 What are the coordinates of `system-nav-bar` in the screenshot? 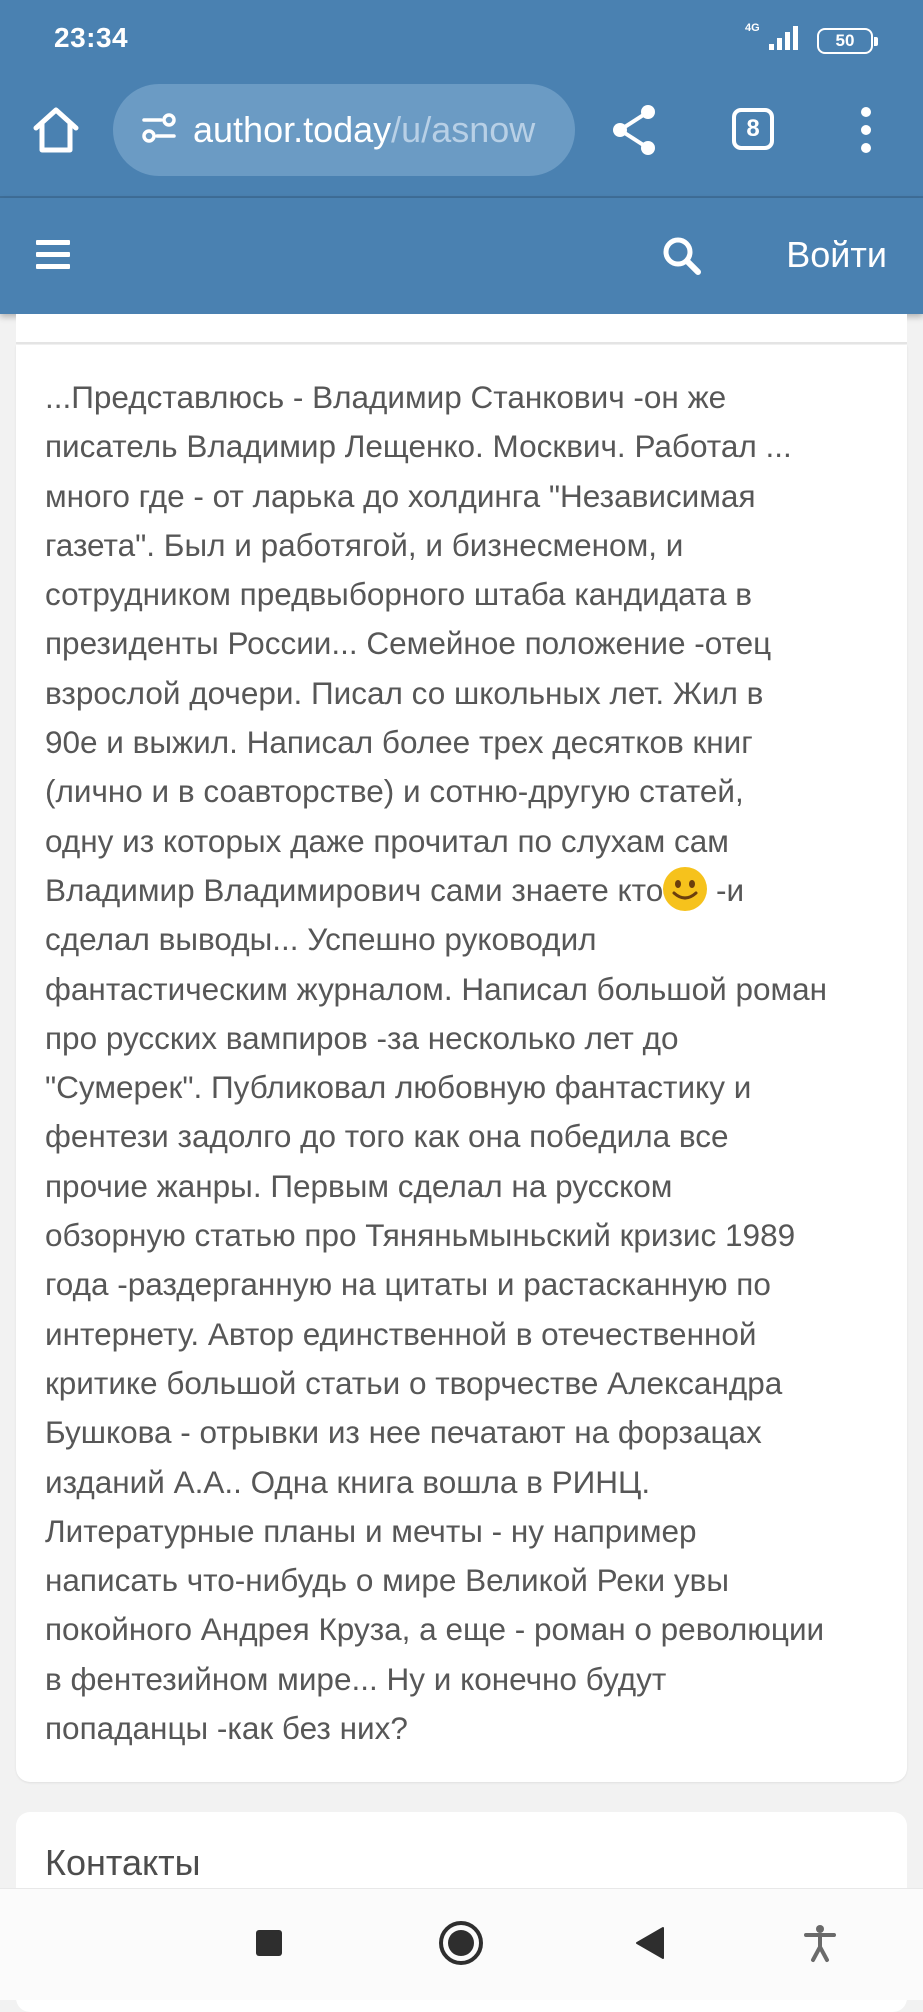 It's located at (461, 1944).